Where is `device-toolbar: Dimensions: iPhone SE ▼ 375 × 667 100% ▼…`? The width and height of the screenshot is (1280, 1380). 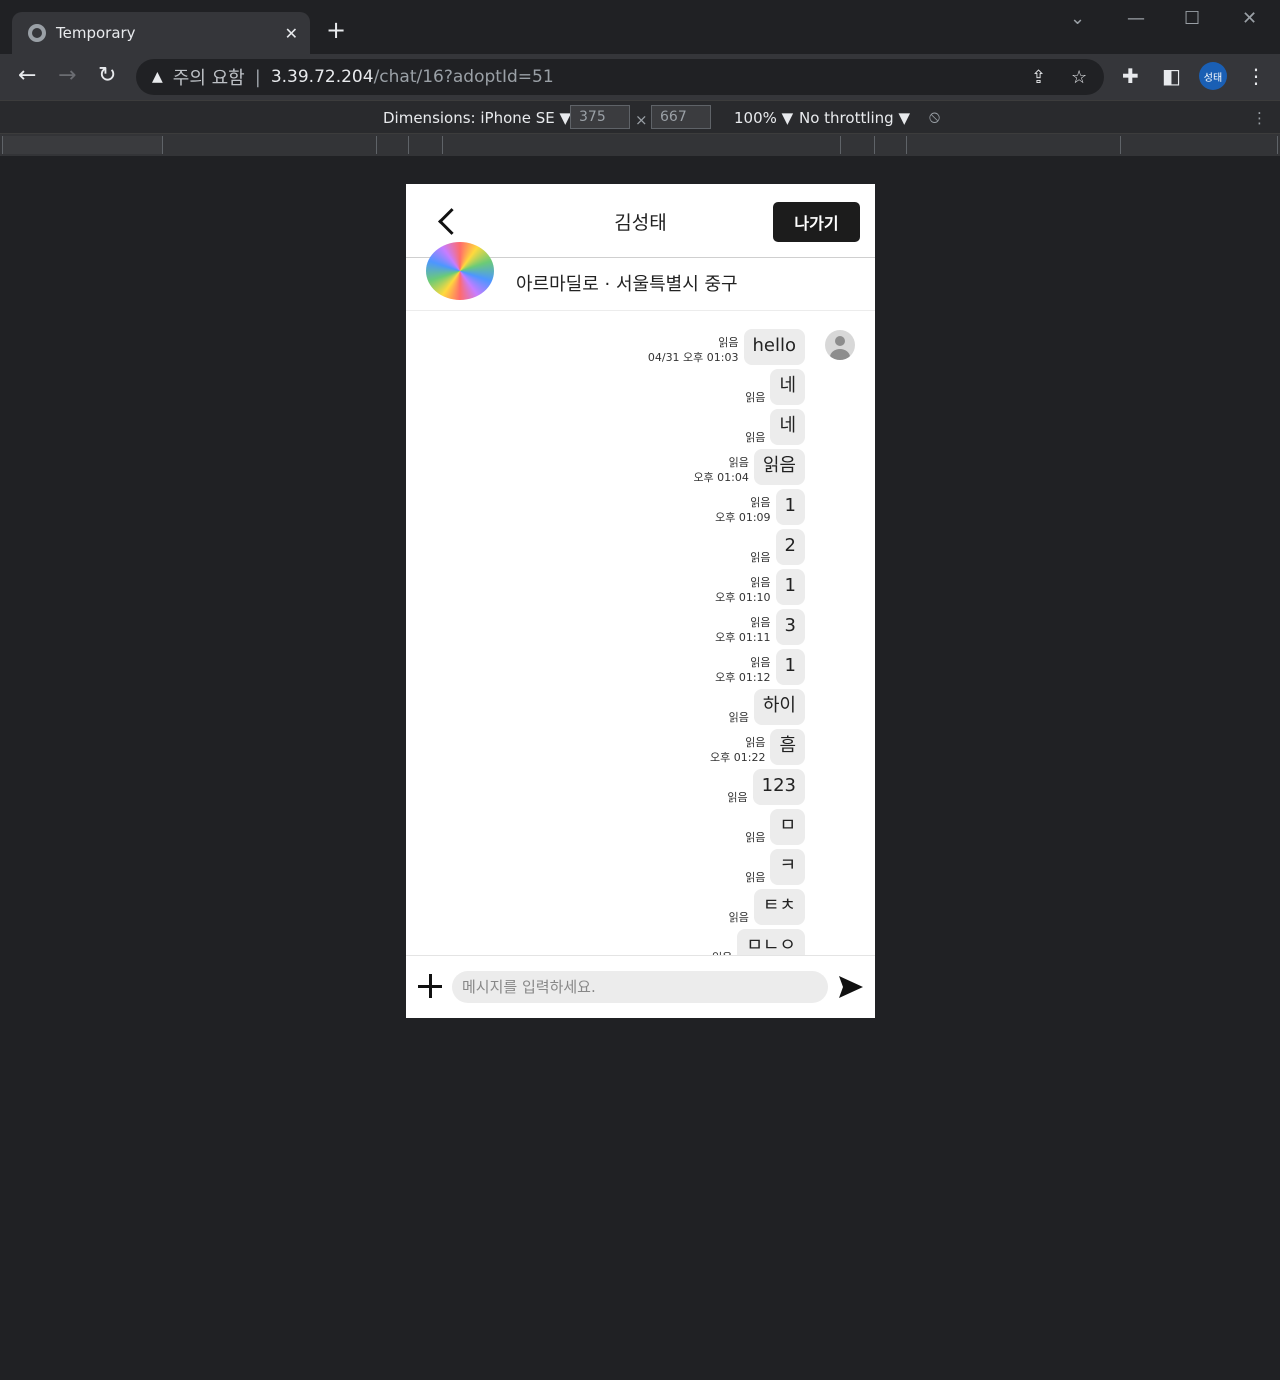 device-toolbar: Dimensions: iPhone SE ▼ 375 × 667 100% ▼… is located at coordinates (640, 117).